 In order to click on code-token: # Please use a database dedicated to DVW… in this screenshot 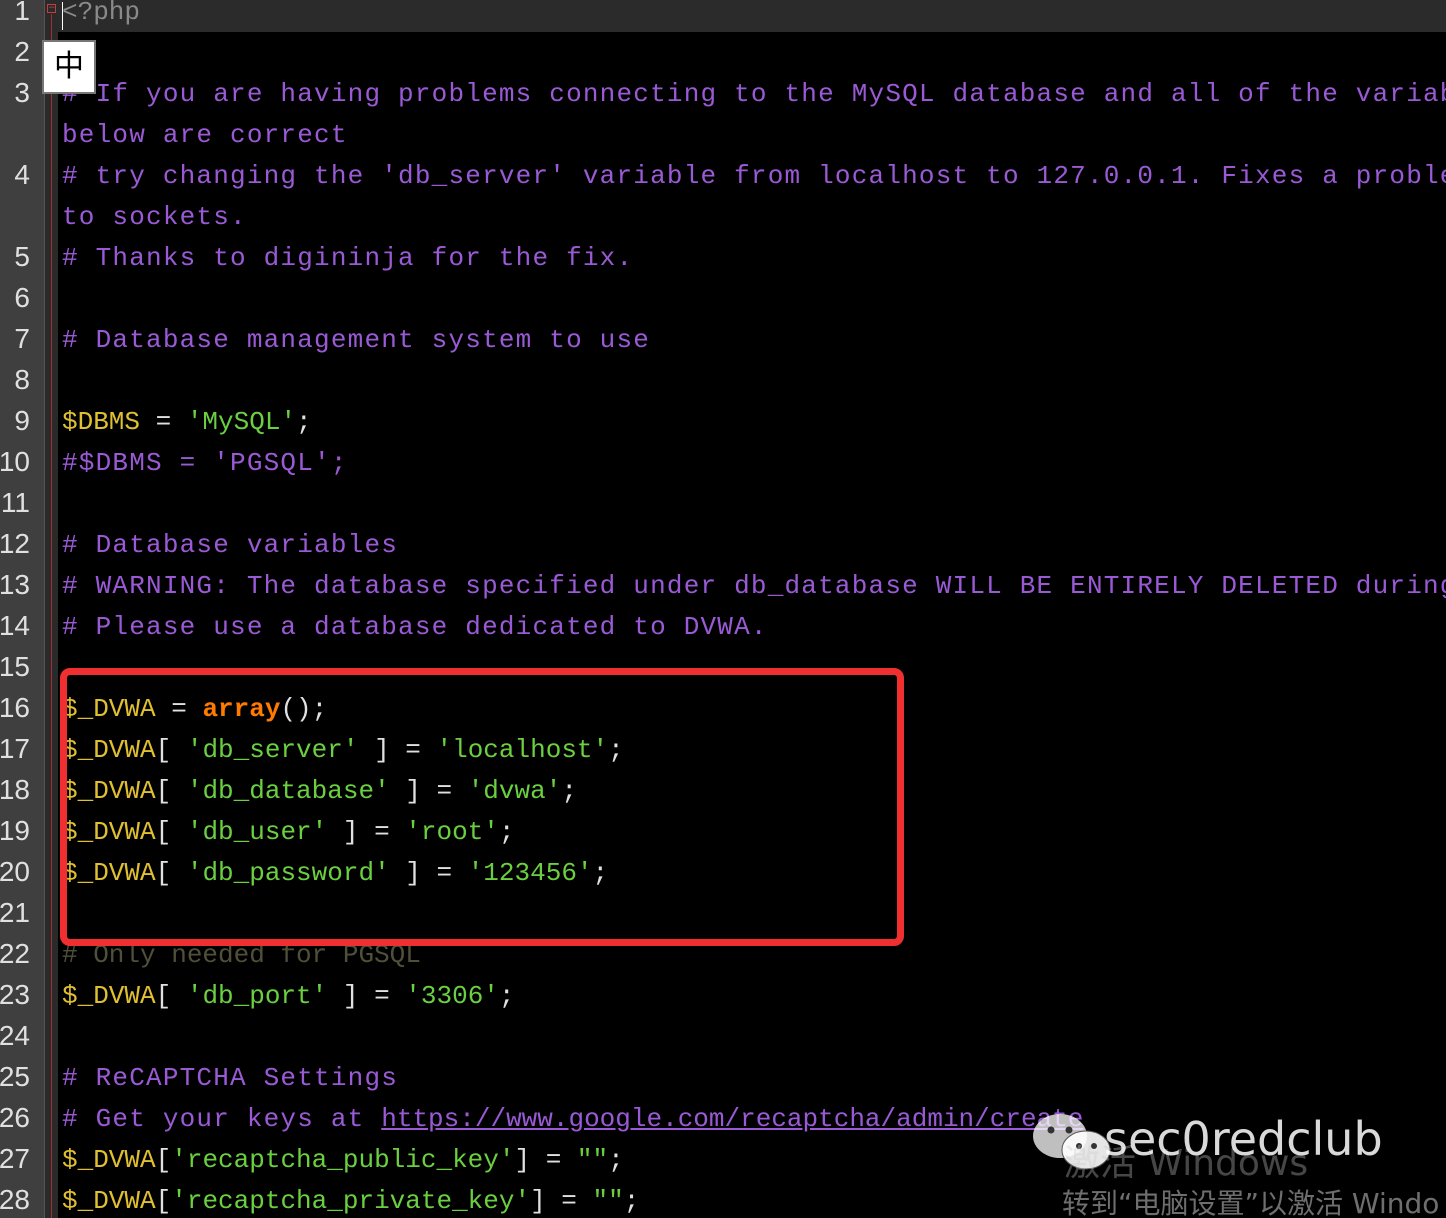, I will do `click(415, 627)`.